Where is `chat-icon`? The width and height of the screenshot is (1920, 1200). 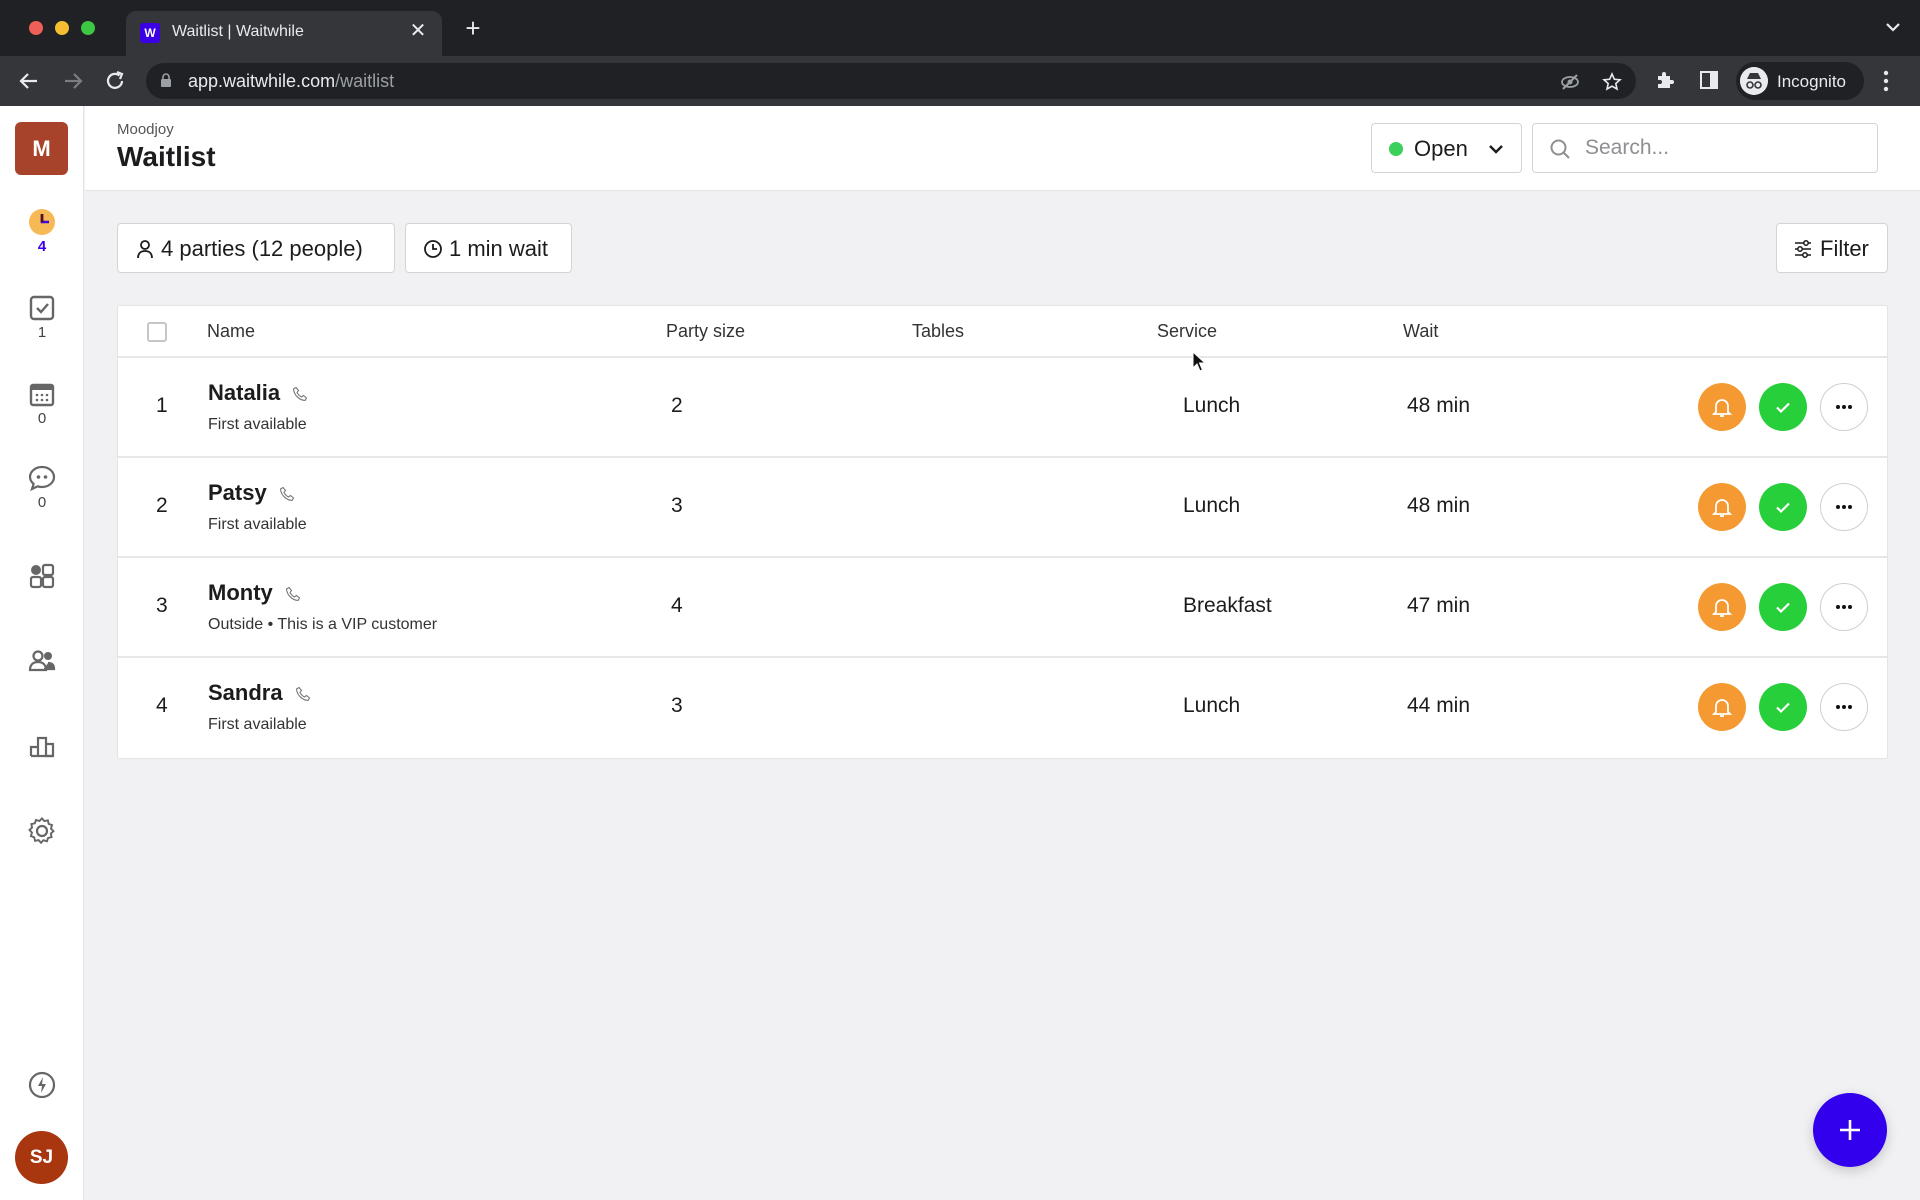
chat-icon is located at coordinates (42, 478).